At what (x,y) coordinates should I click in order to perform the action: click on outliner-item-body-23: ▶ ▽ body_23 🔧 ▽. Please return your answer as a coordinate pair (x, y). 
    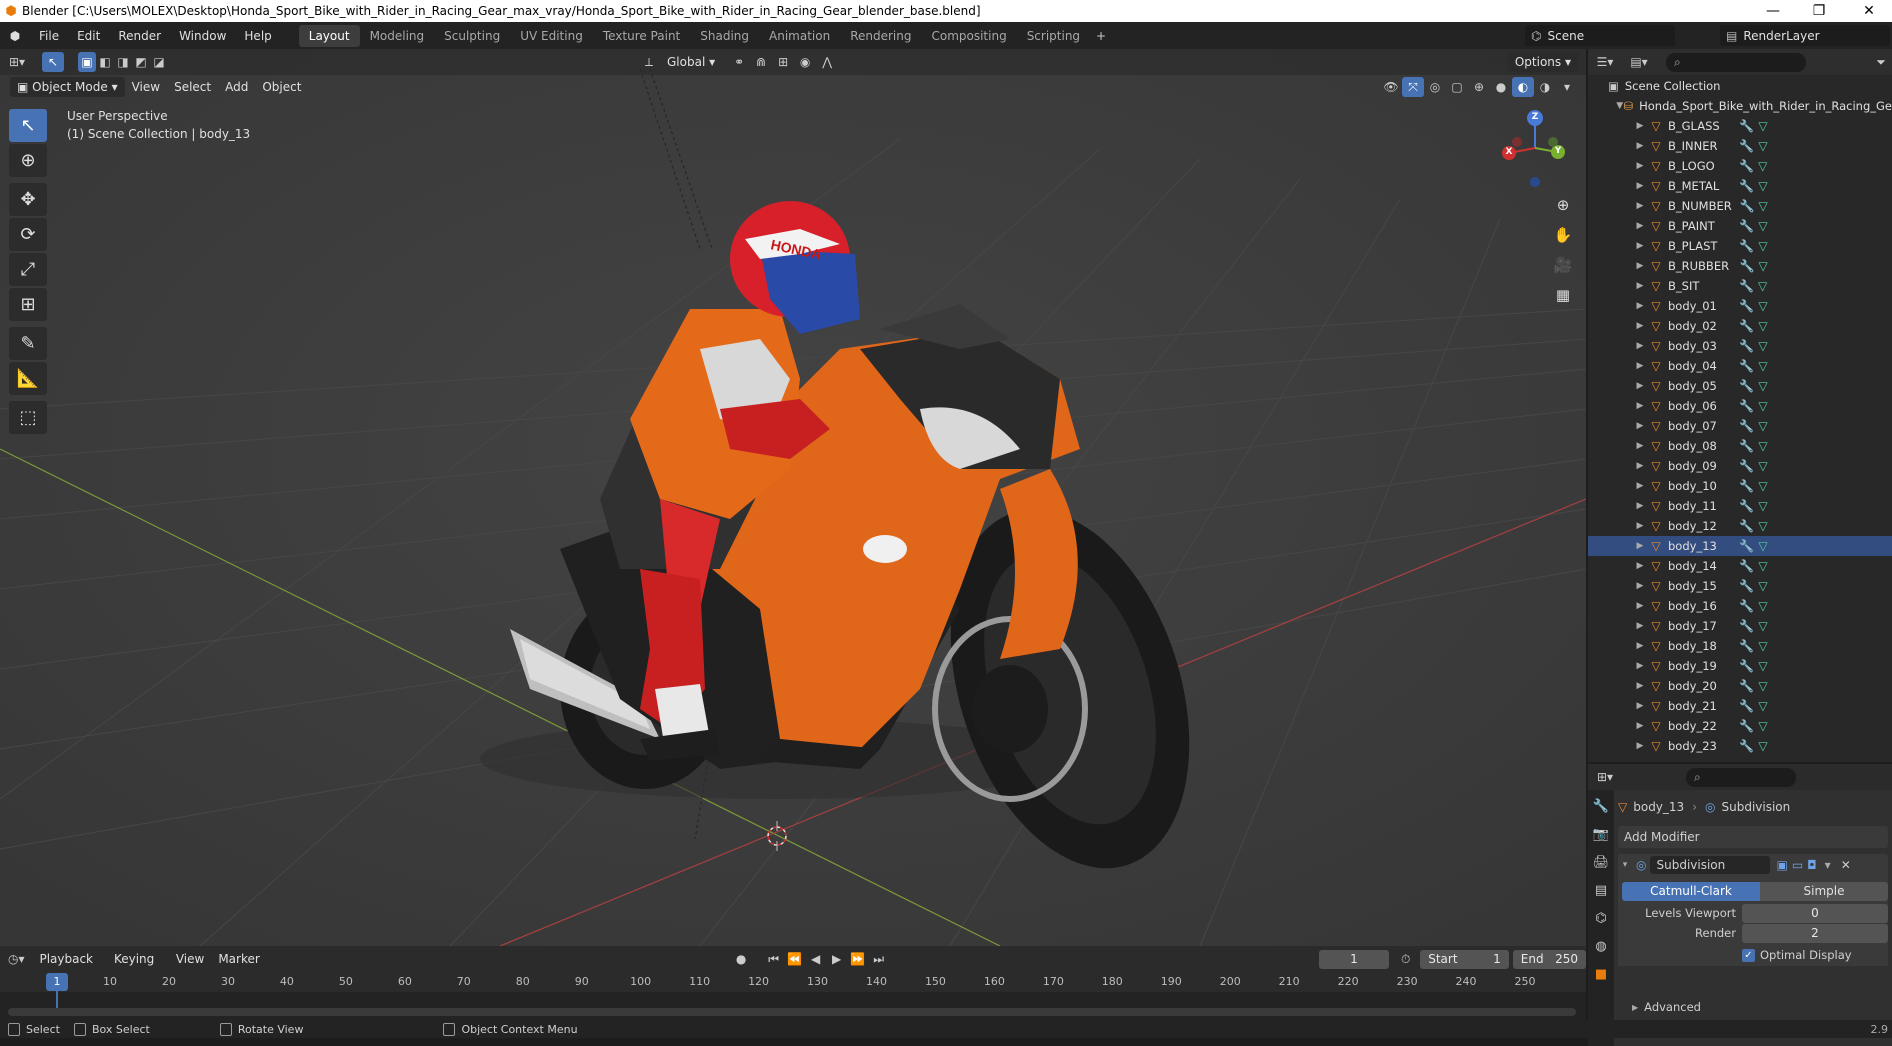
    Looking at the image, I should click on (1740, 746).